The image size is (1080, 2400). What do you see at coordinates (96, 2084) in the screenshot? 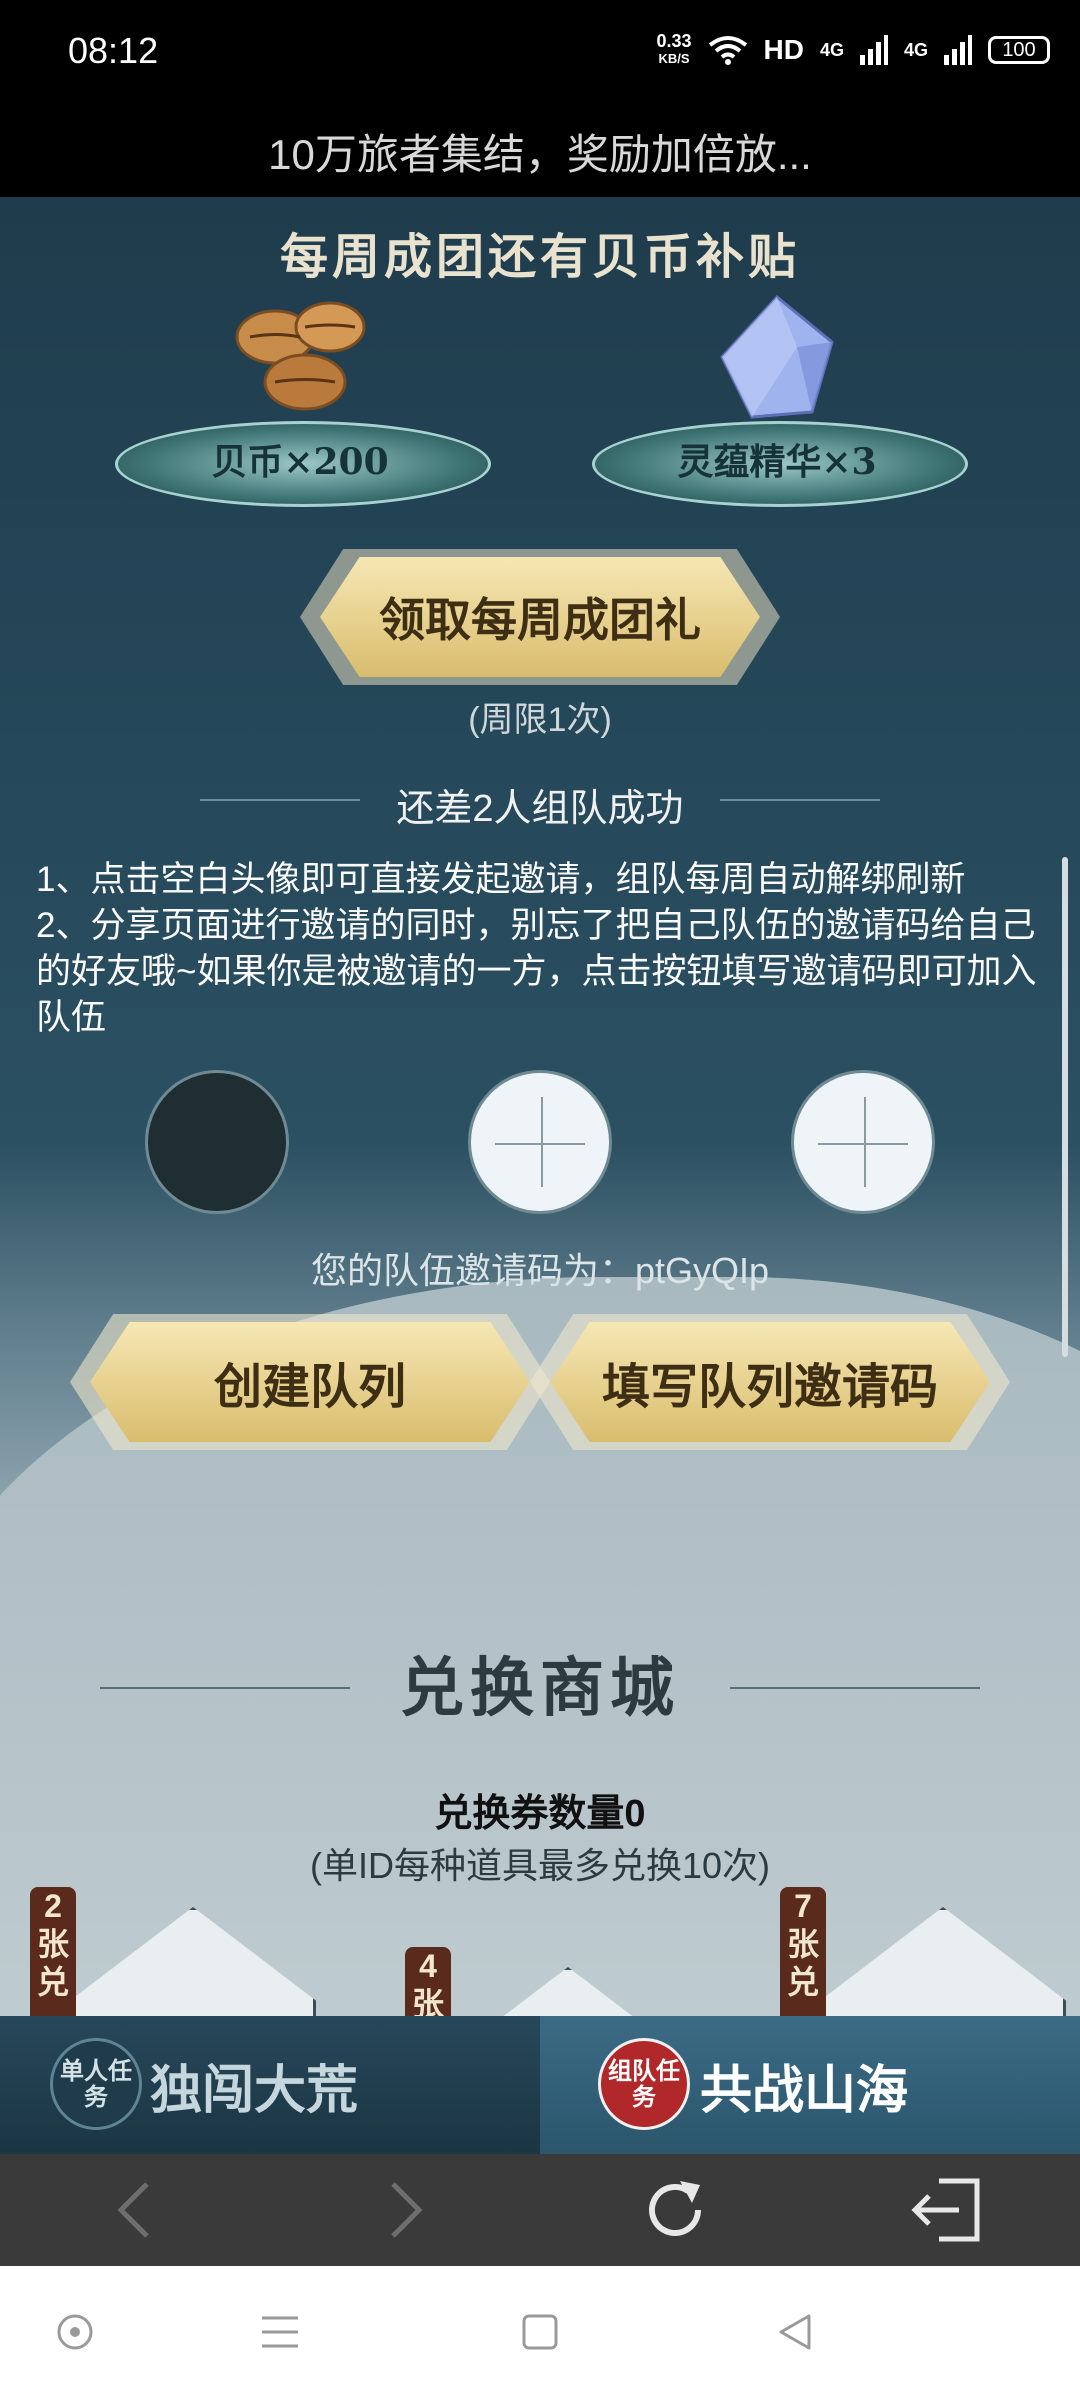
I see `solo-quest-badge: 单人任务` at bounding box center [96, 2084].